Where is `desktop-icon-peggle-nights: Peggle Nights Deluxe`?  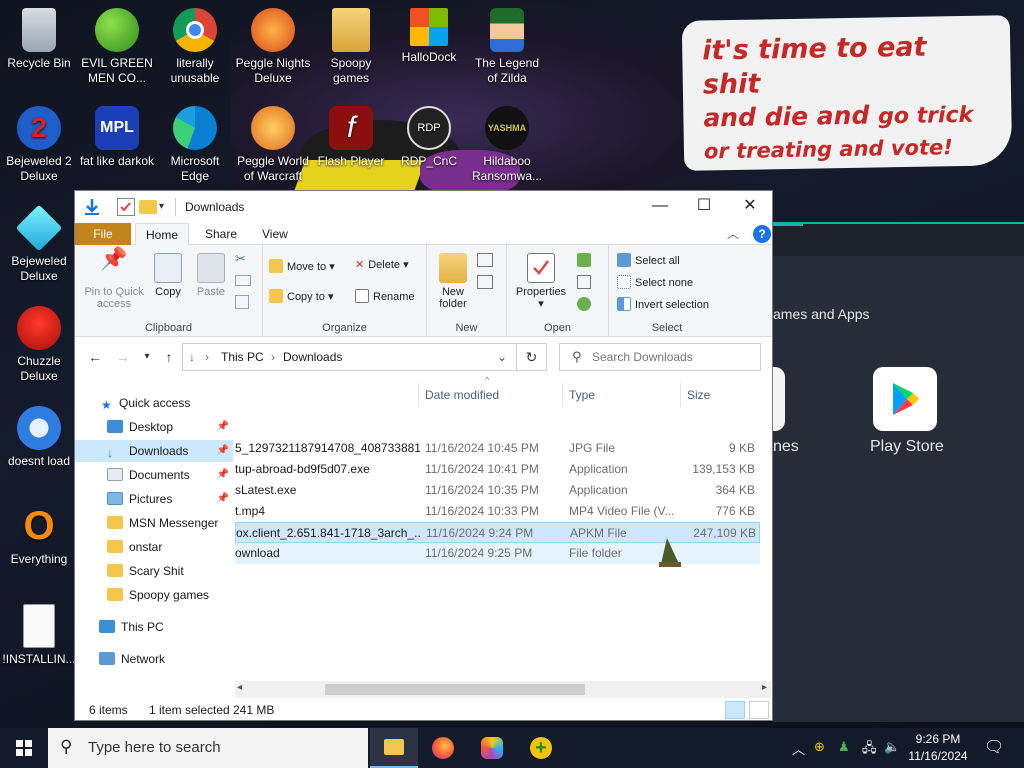
desktop-icon-peggle-nights: Peggle Nights Deluxe is located at coordinates (273, 47).